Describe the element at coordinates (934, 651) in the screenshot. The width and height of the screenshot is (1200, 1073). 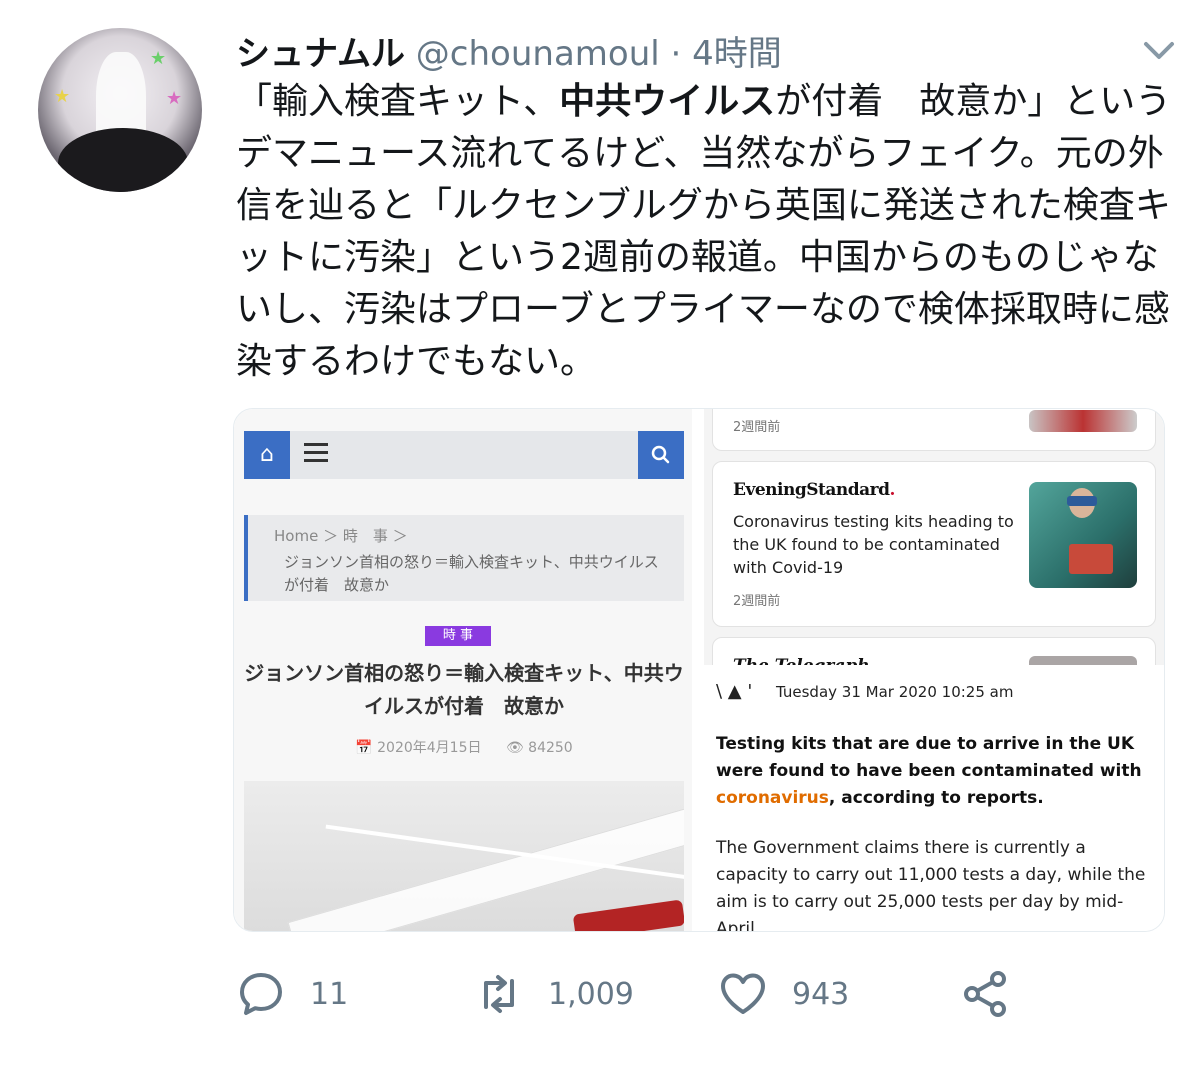
I see `news-card-next: The Telegraph` at that location.